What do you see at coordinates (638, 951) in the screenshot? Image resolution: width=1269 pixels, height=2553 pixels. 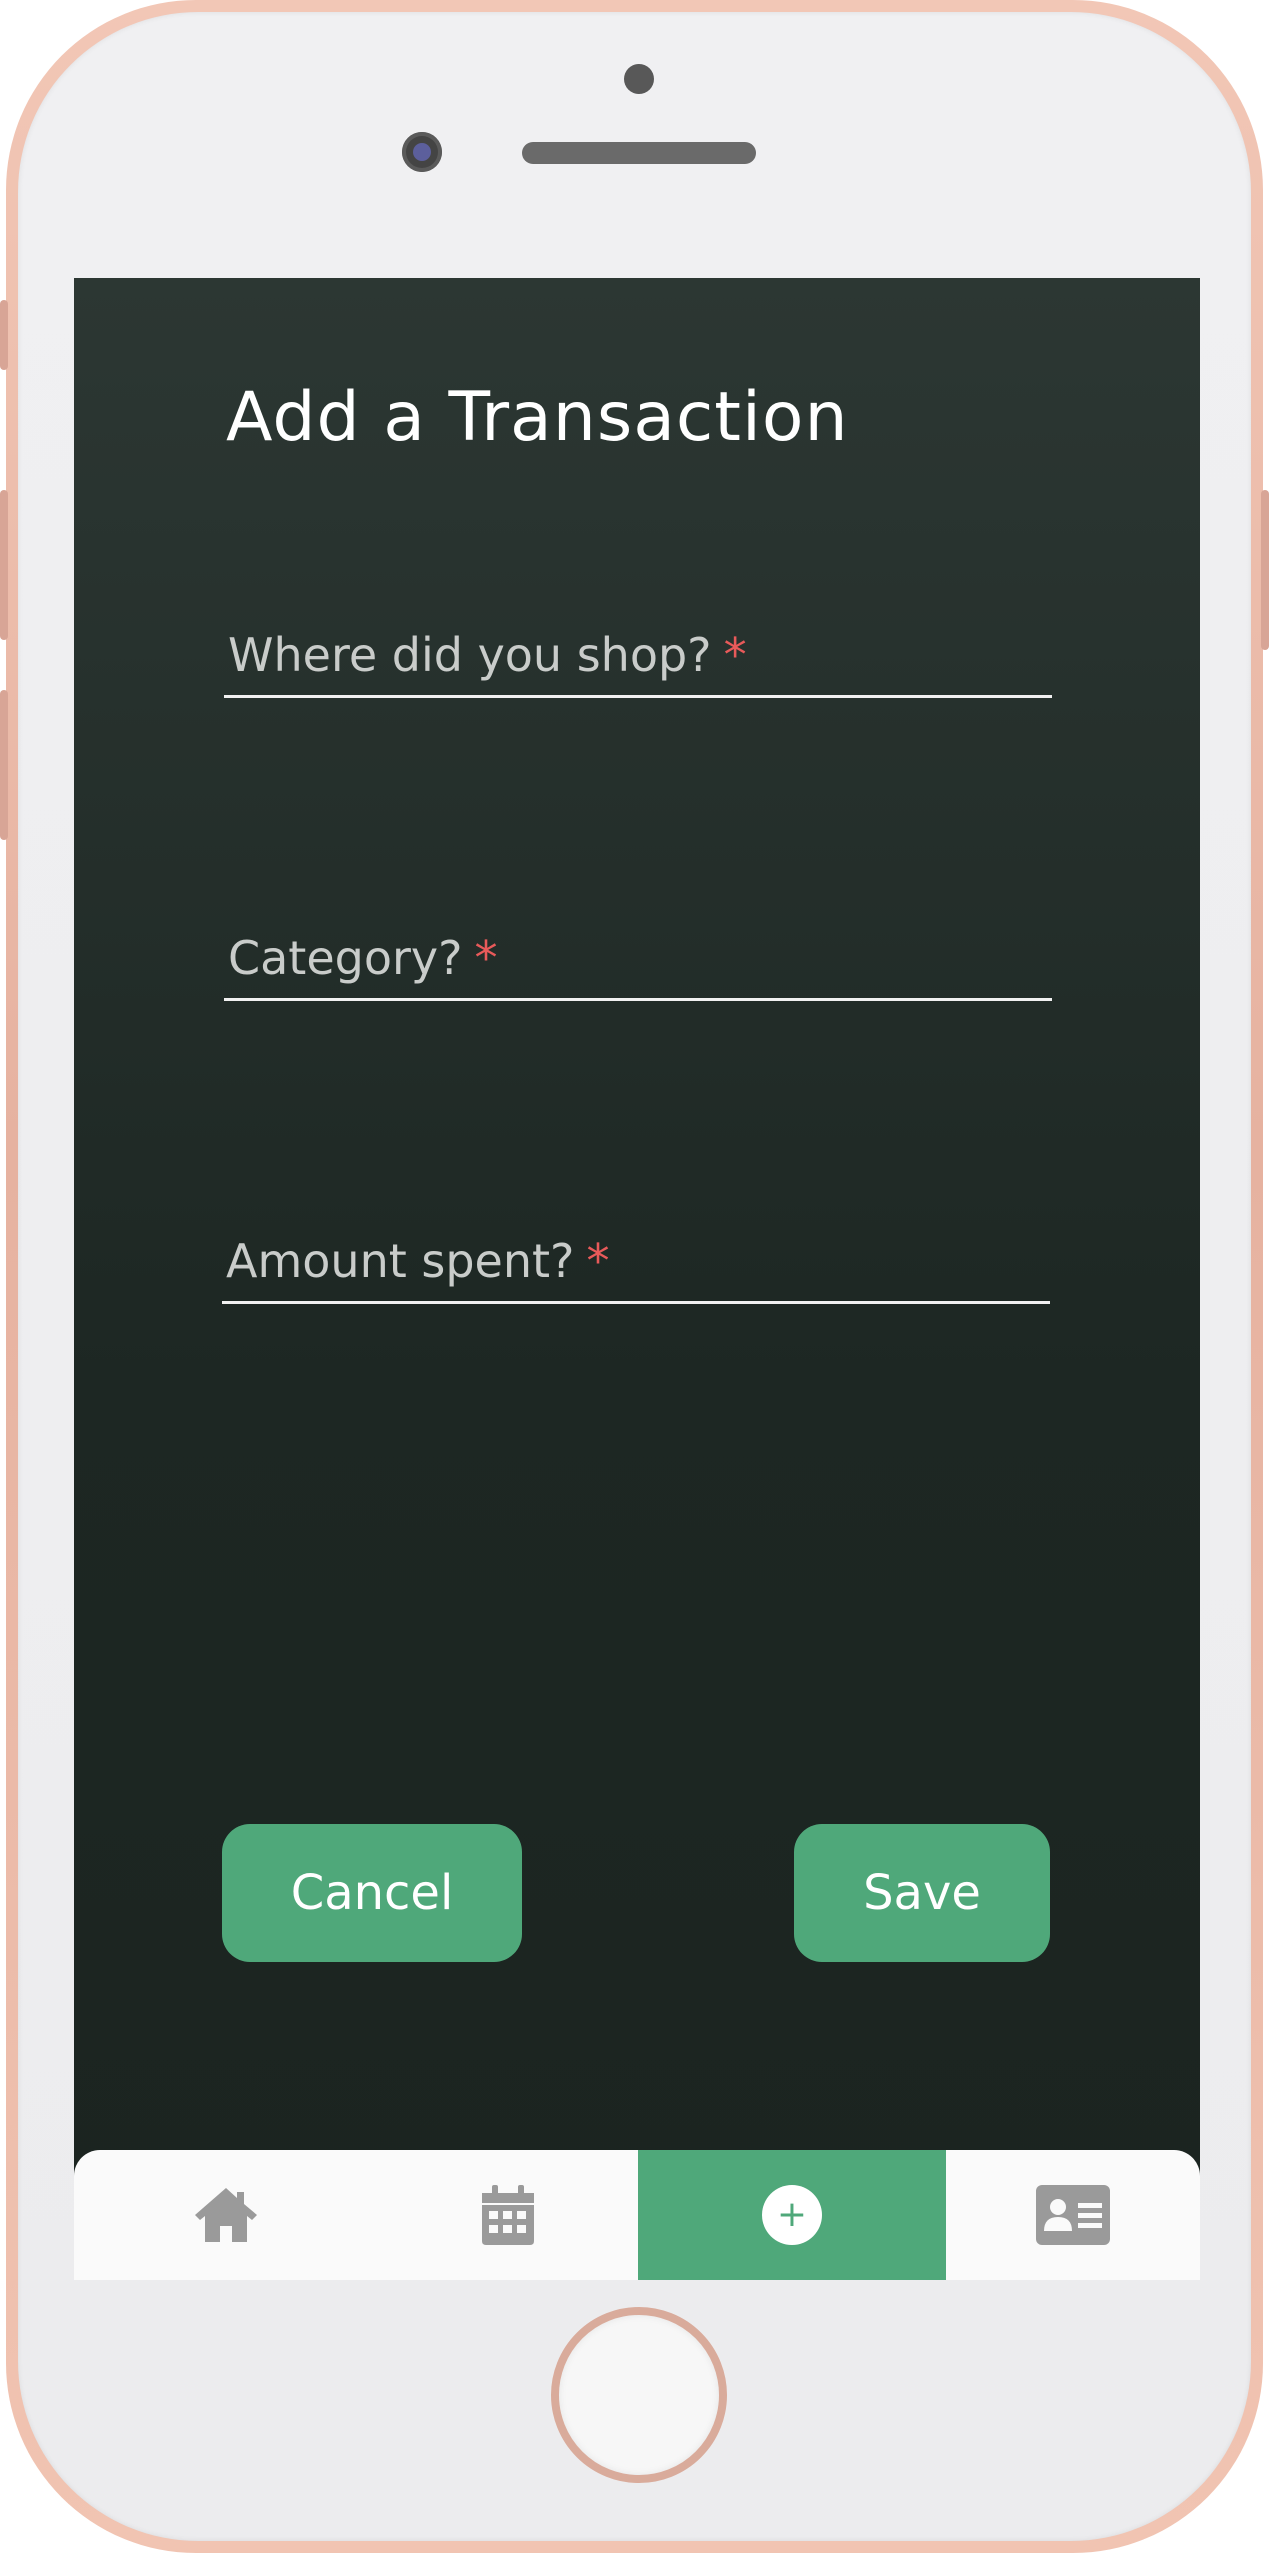 I see `category-field: Category? *` at bounding box center [638, 951].